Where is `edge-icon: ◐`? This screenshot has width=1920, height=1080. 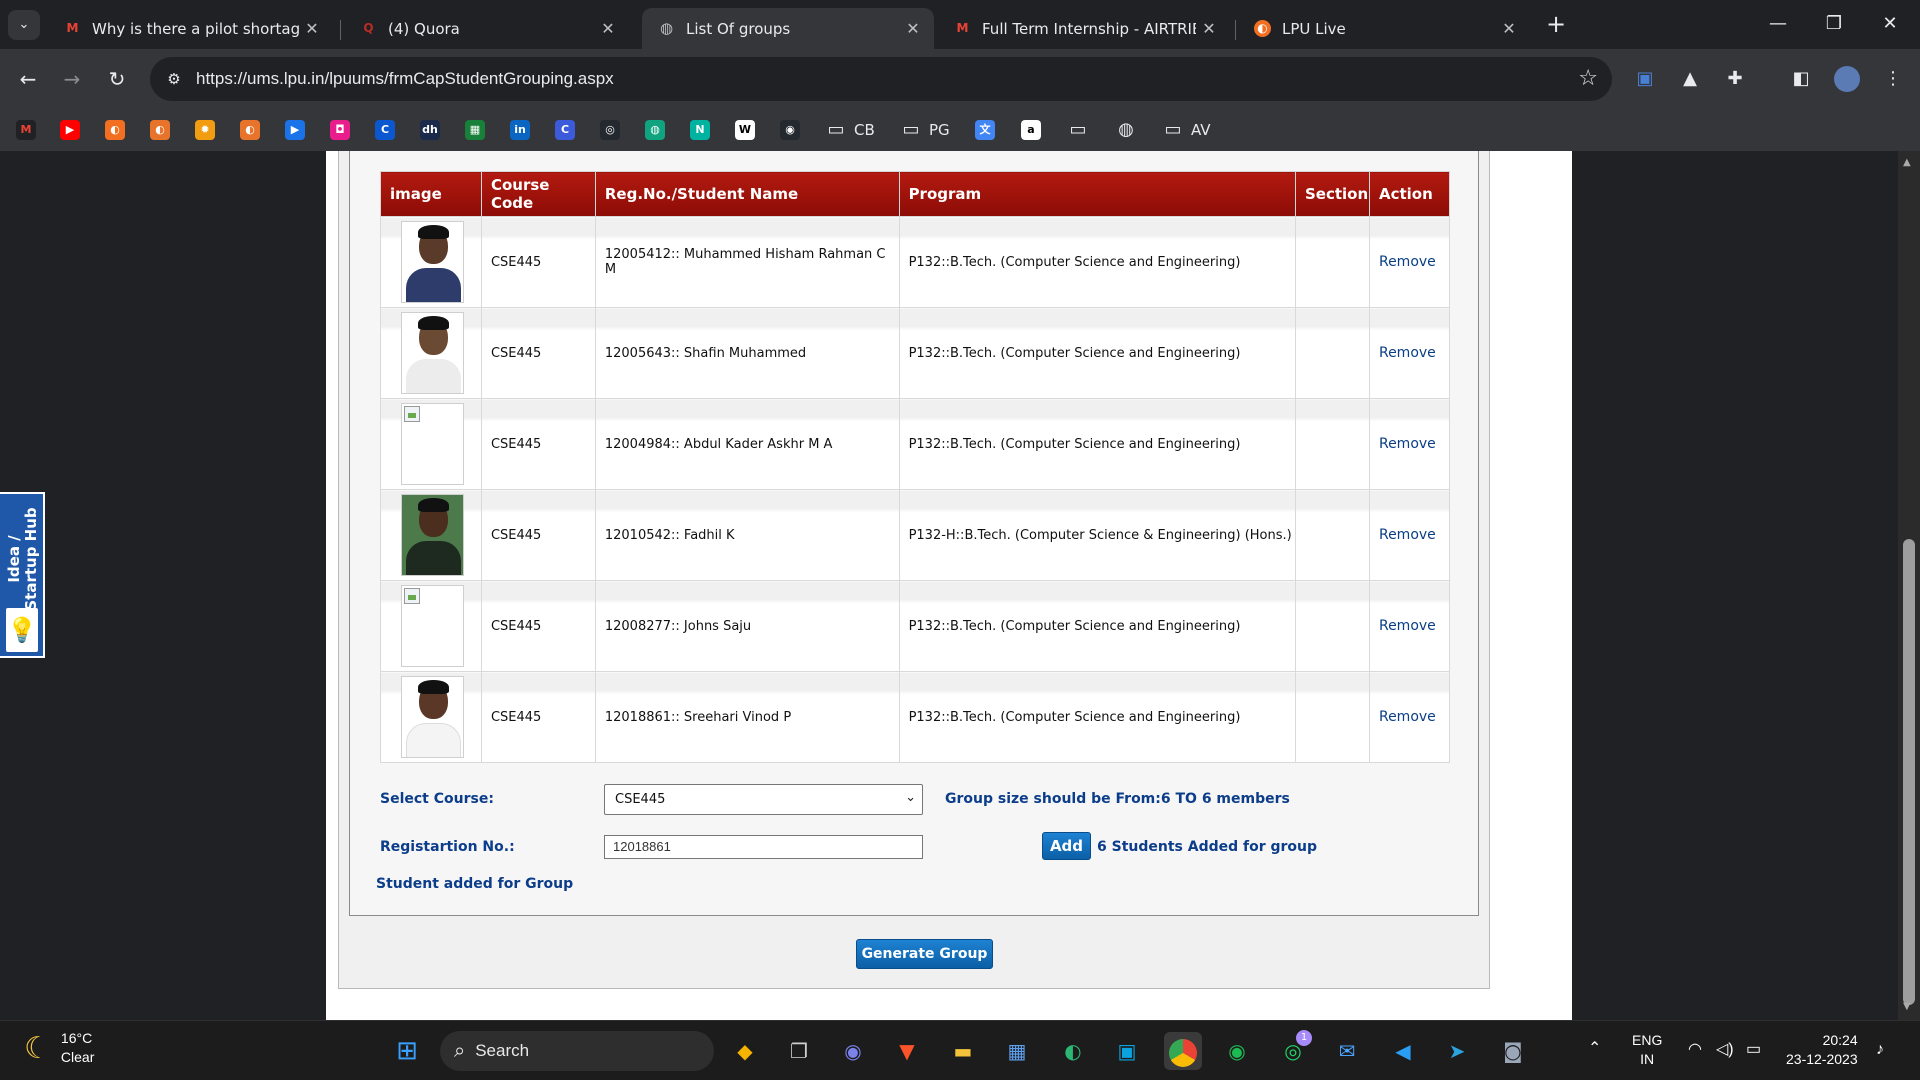 edge-icon: ◐ is located at coordinates (1073, 1051).